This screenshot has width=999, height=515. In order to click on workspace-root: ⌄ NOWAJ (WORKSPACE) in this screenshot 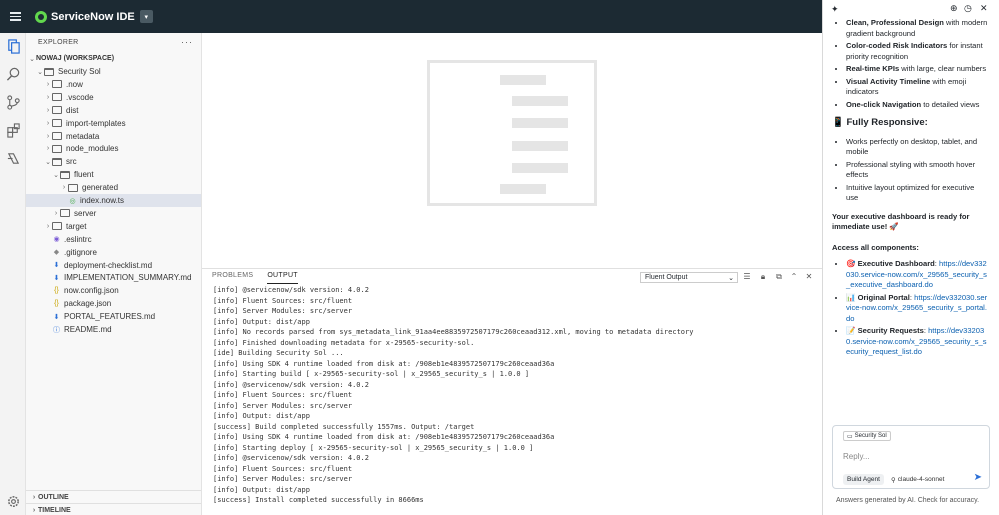, I will do `click(113, 58)`.